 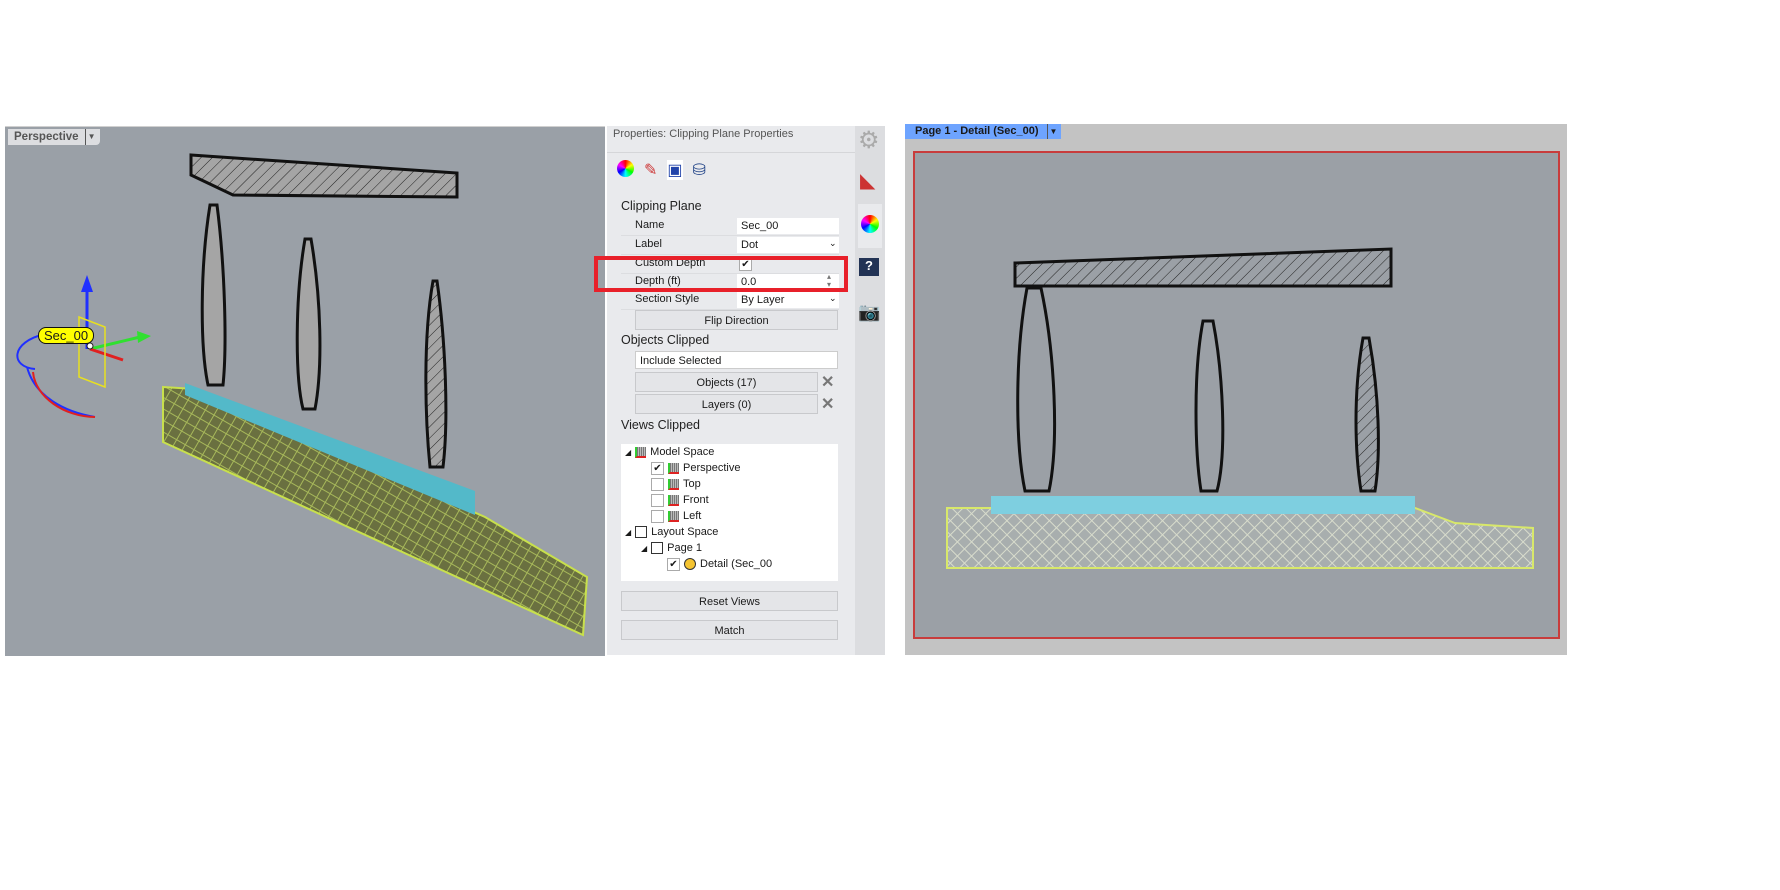 What do you see at coordinates (692, 516) in the screenshot?
I see `tree-label: Left` at bounding box center [692, 516].